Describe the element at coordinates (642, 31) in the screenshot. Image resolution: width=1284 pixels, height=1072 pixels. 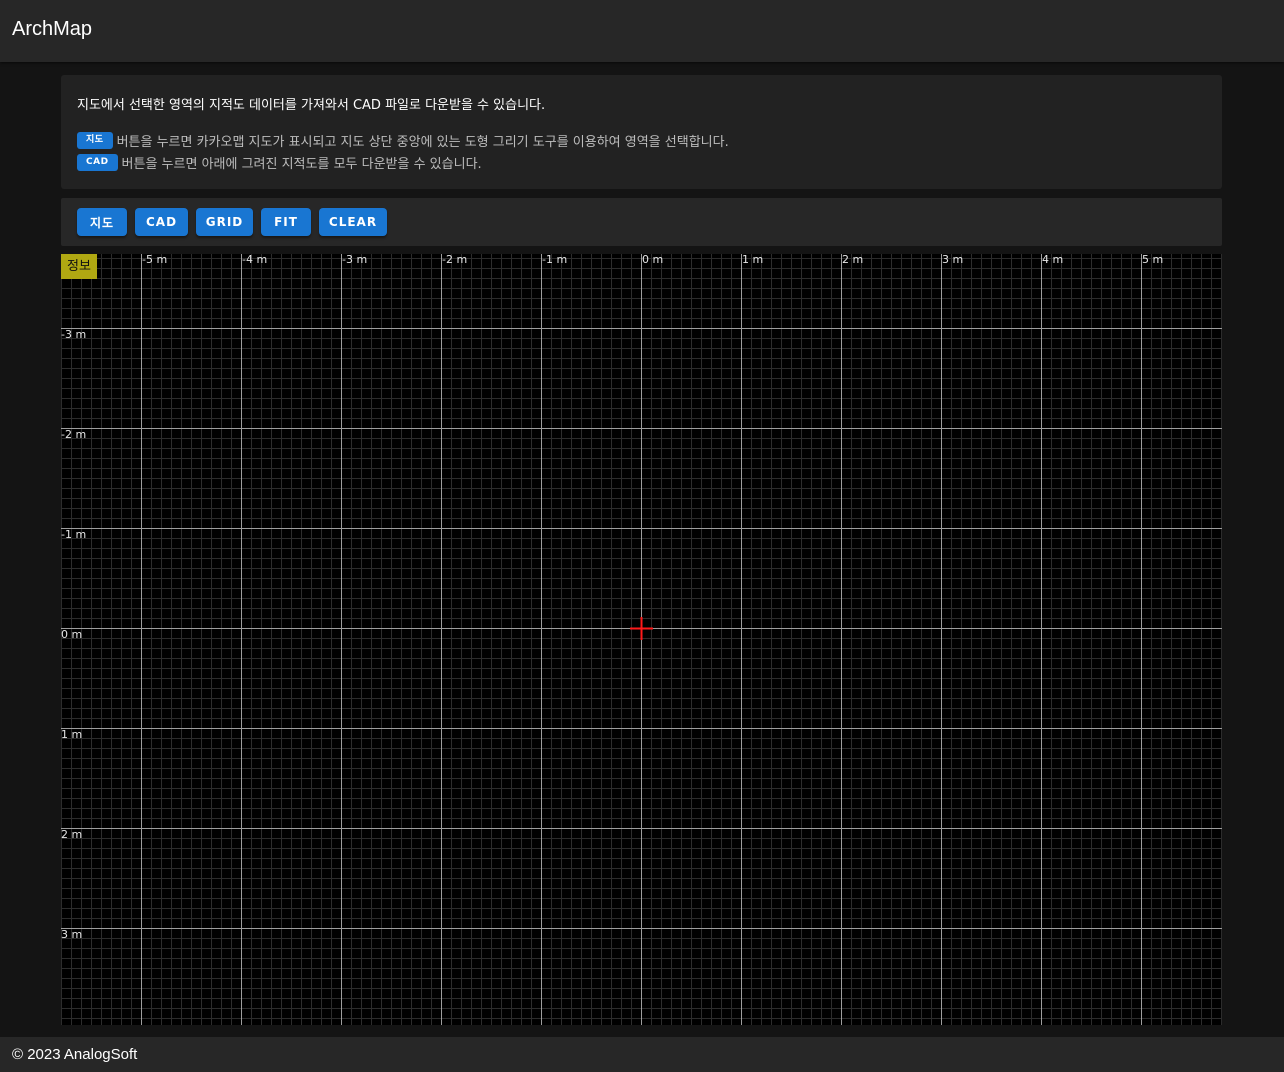
I see `app-header: ArchMap` at that location.